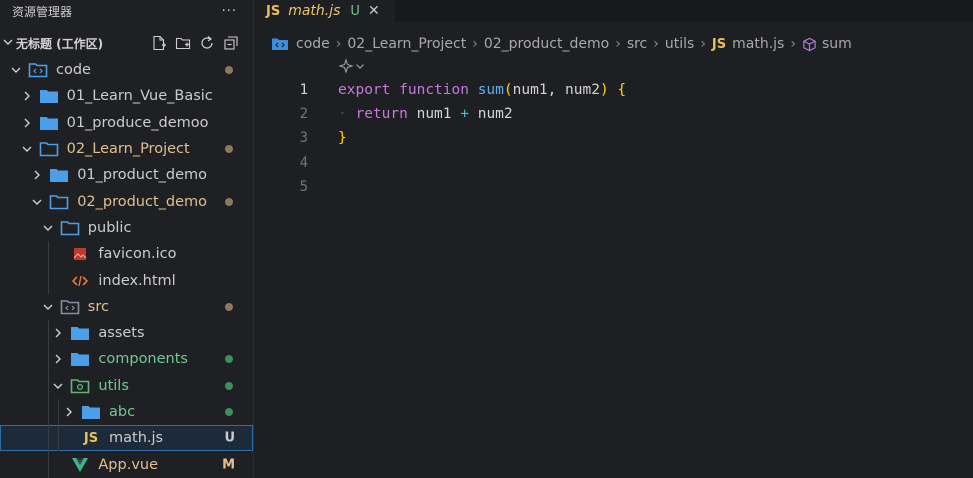  Describe the element at coordinates (490, 90) in the screenshot. I see `function-name-token: sum` at that location.